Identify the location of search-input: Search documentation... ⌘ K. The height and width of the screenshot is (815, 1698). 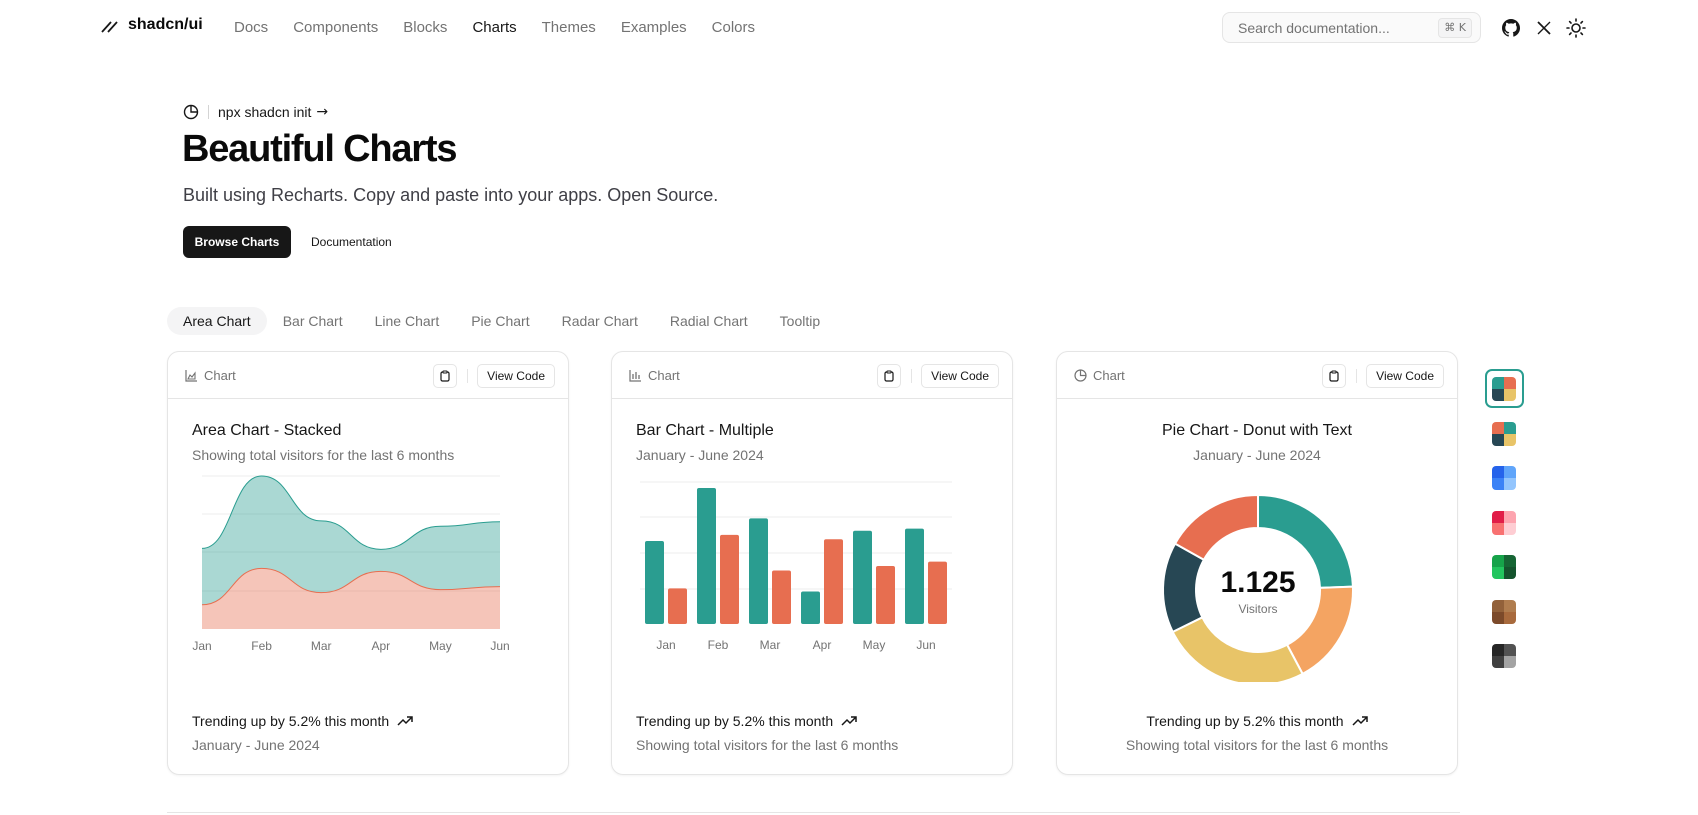
(1351, 27).